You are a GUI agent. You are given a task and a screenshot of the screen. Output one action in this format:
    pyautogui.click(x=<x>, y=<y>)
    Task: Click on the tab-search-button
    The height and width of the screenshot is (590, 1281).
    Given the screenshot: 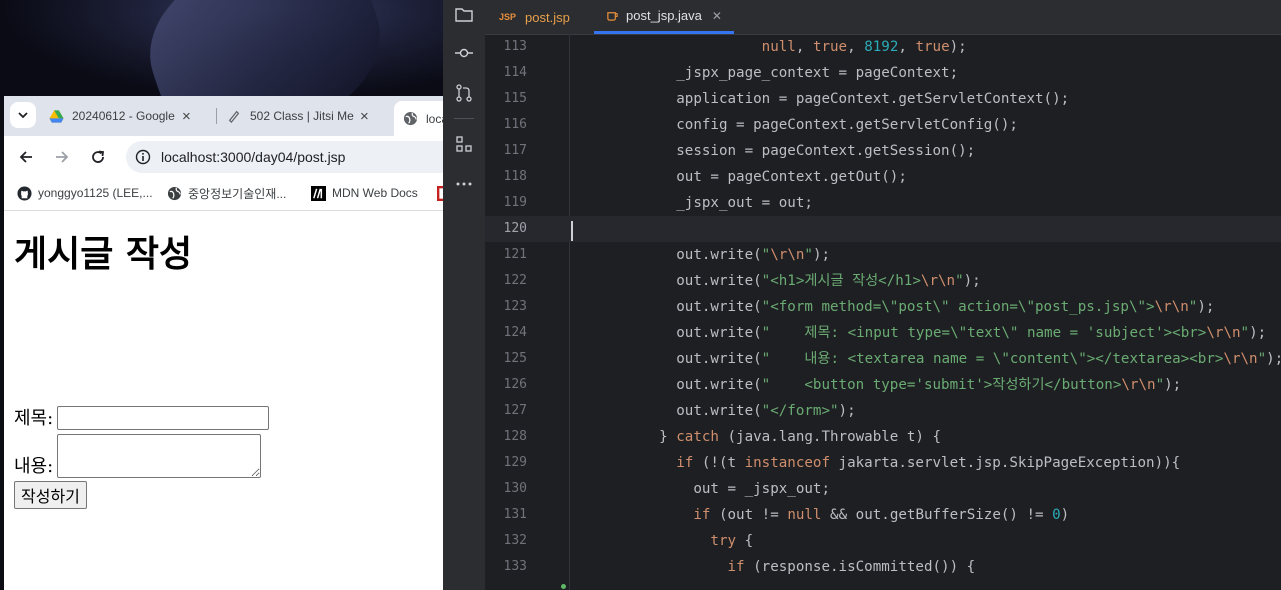 What is the action you would take?
    pyautogui.click(x=23, y=115)
    